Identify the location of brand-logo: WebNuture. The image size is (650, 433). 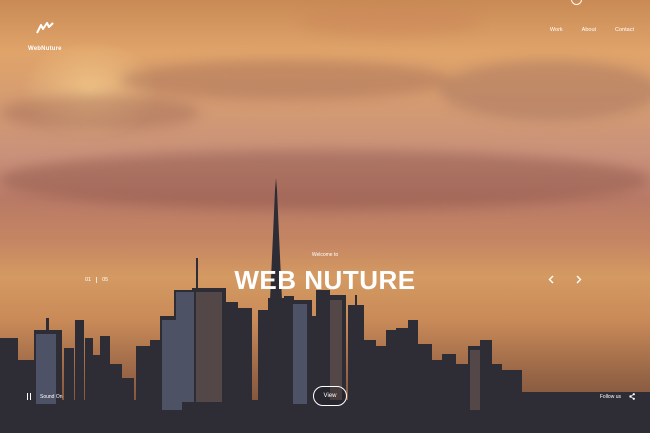
(45, 38).